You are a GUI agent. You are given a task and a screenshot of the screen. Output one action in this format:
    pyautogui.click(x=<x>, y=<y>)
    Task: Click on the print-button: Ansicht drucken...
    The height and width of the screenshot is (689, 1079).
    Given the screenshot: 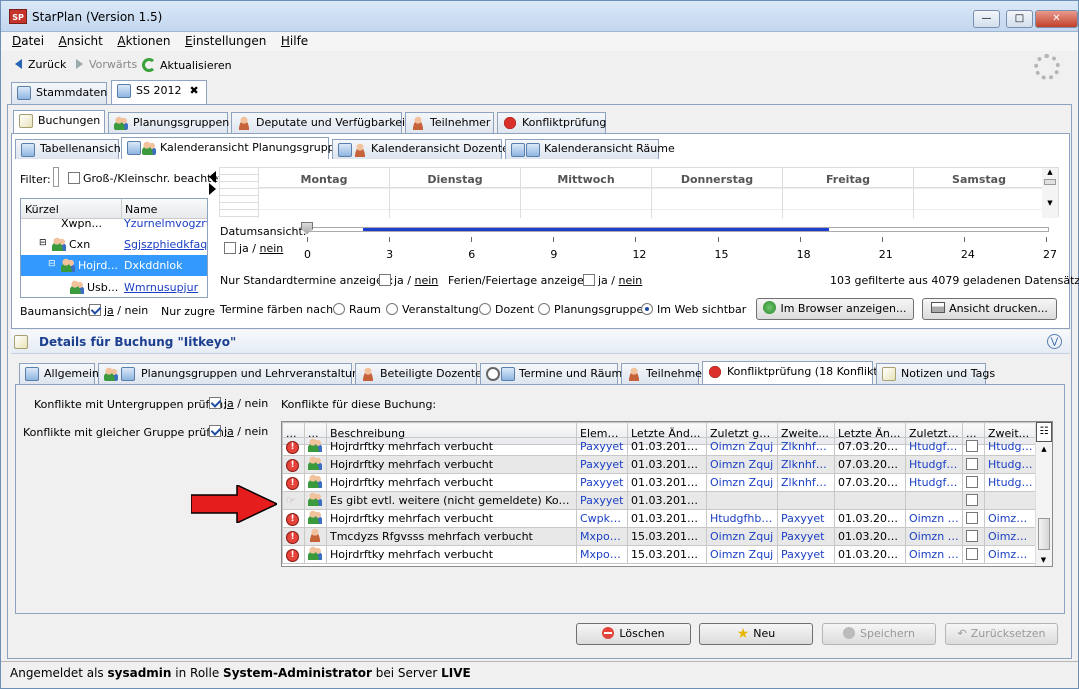 What is the action you would take?
    pyautogui.click(x=989, y=309)
    